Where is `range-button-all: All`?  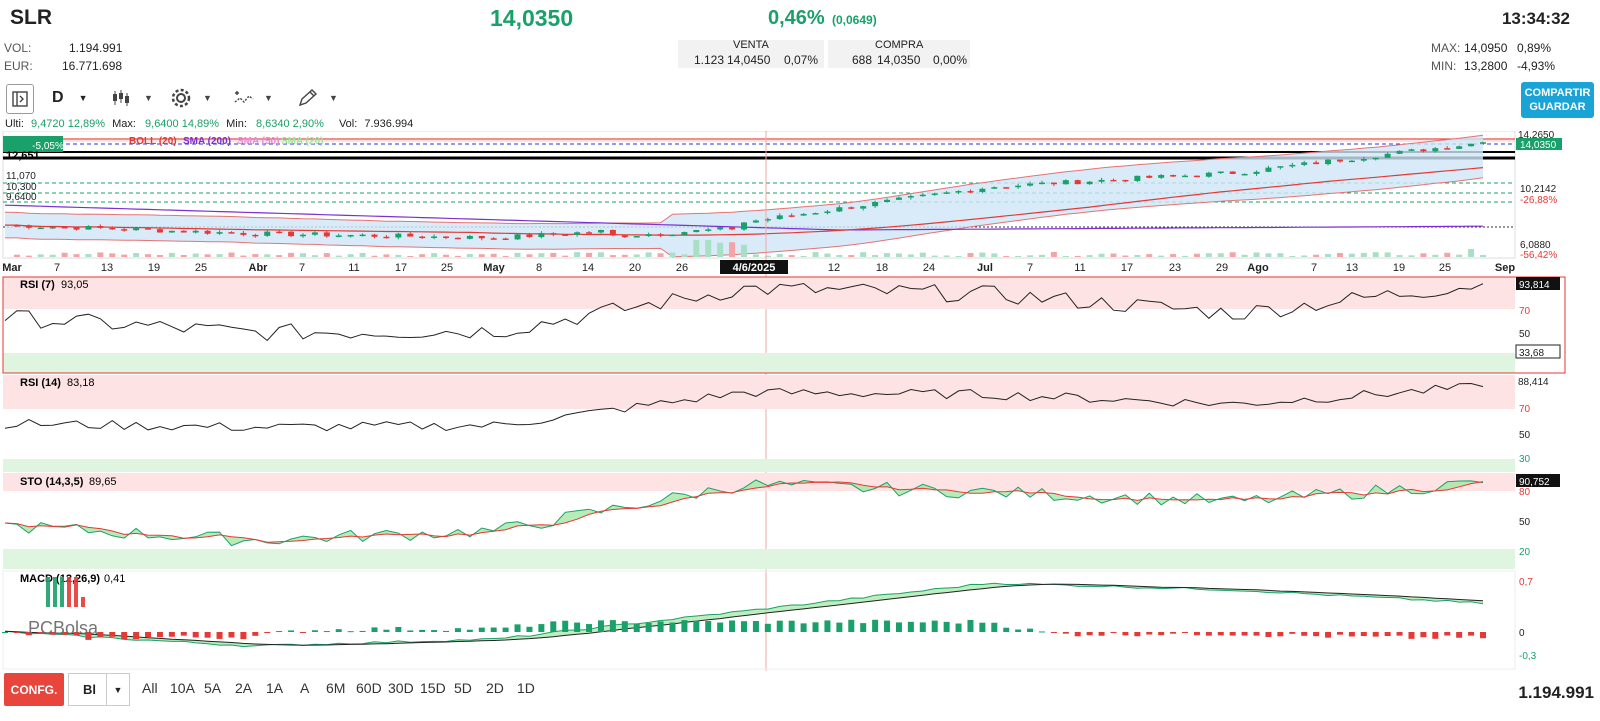 range-button-all: All is located at coordinates (150, 688).